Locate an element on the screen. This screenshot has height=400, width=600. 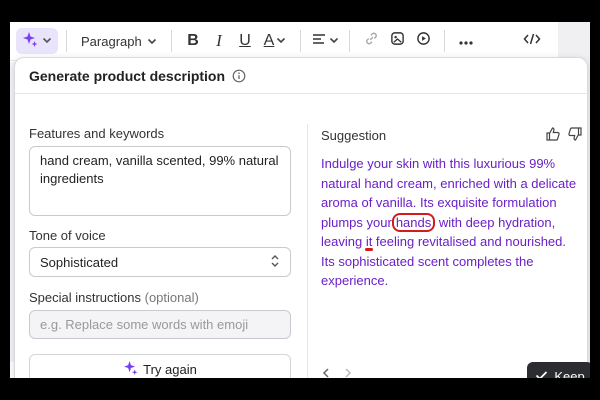
suggestion-pager is located at coordinates (337, 372).